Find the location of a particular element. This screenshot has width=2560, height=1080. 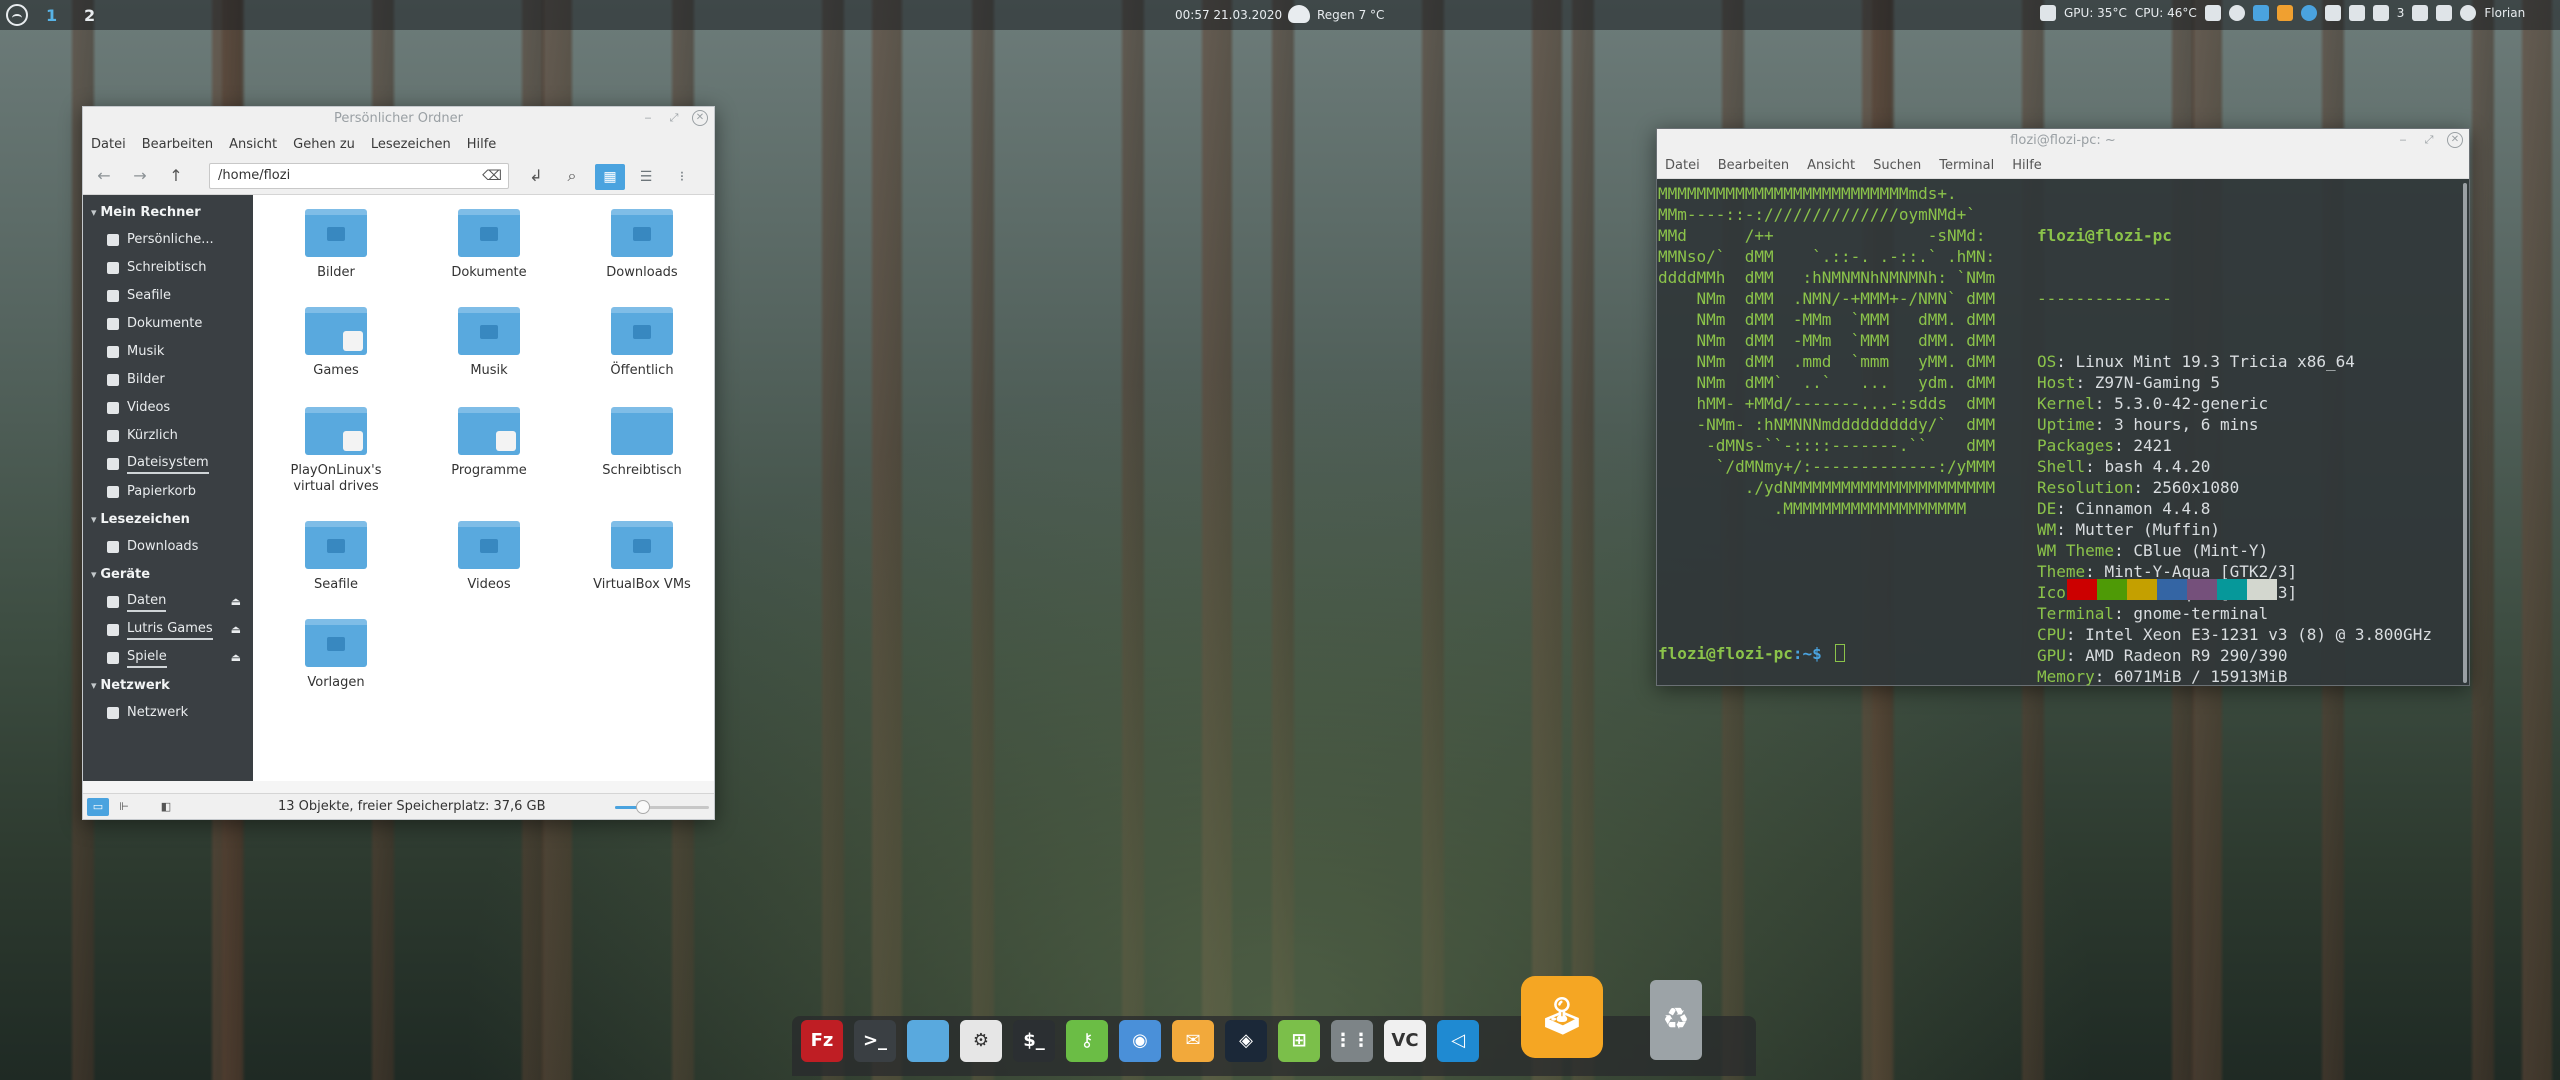

steam-tray-icon is located at coordinates (2236, 13).